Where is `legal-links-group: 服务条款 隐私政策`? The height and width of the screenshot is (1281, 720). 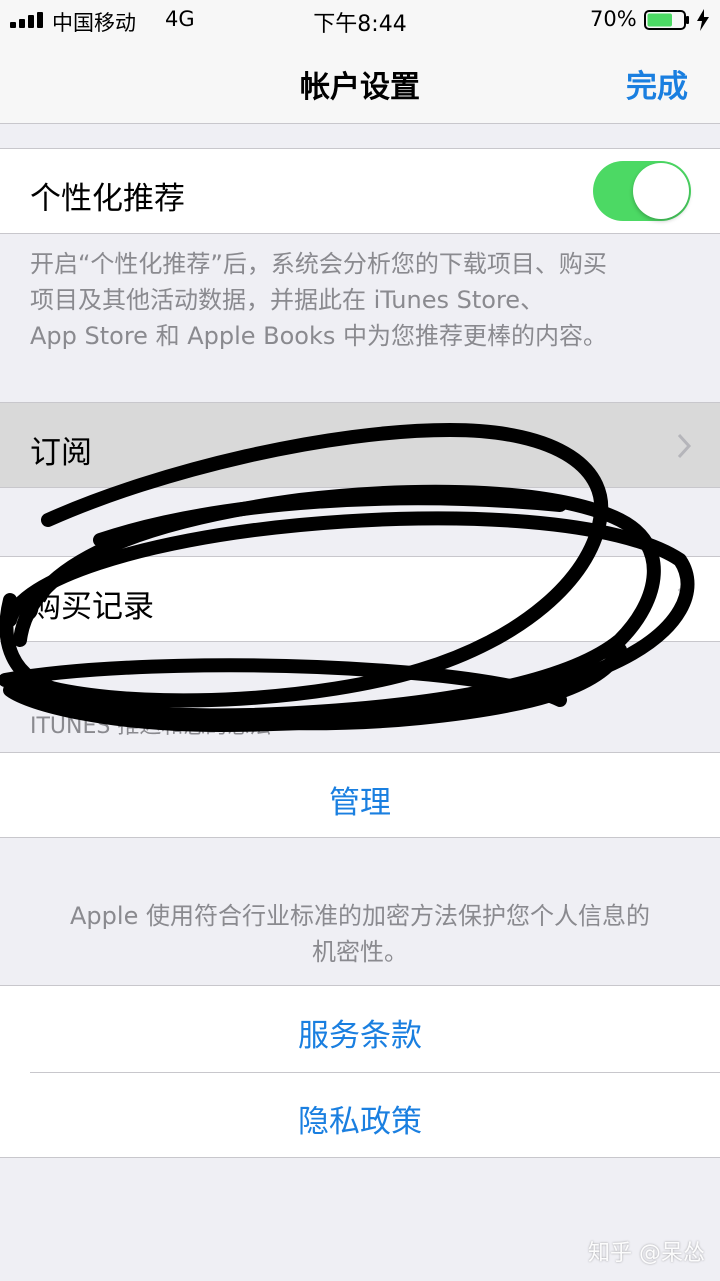
legal-links-group: 服务条款 隐私政策 is located at coordinates (360, 1071).